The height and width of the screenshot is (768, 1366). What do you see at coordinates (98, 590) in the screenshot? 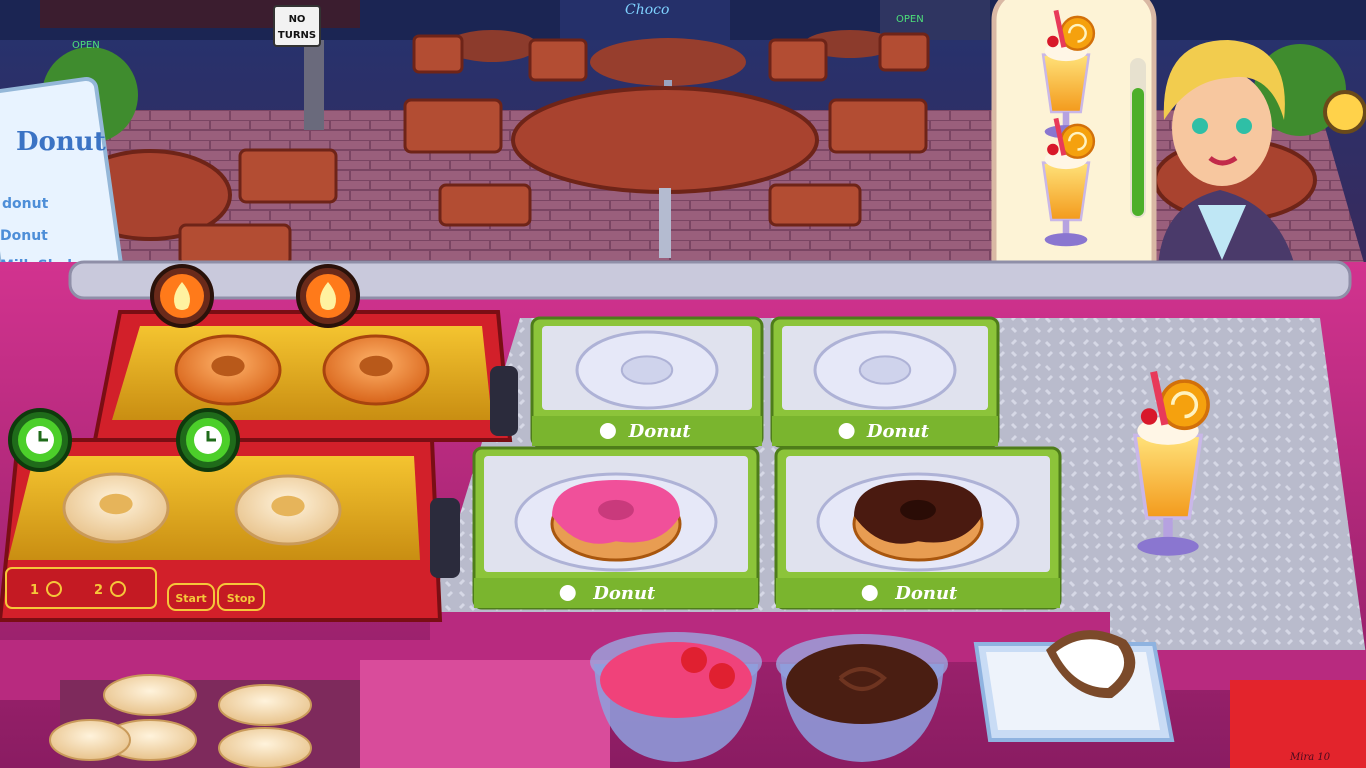
I see `fryer-mode-2-label: 2` at bounding box center [98, 590].